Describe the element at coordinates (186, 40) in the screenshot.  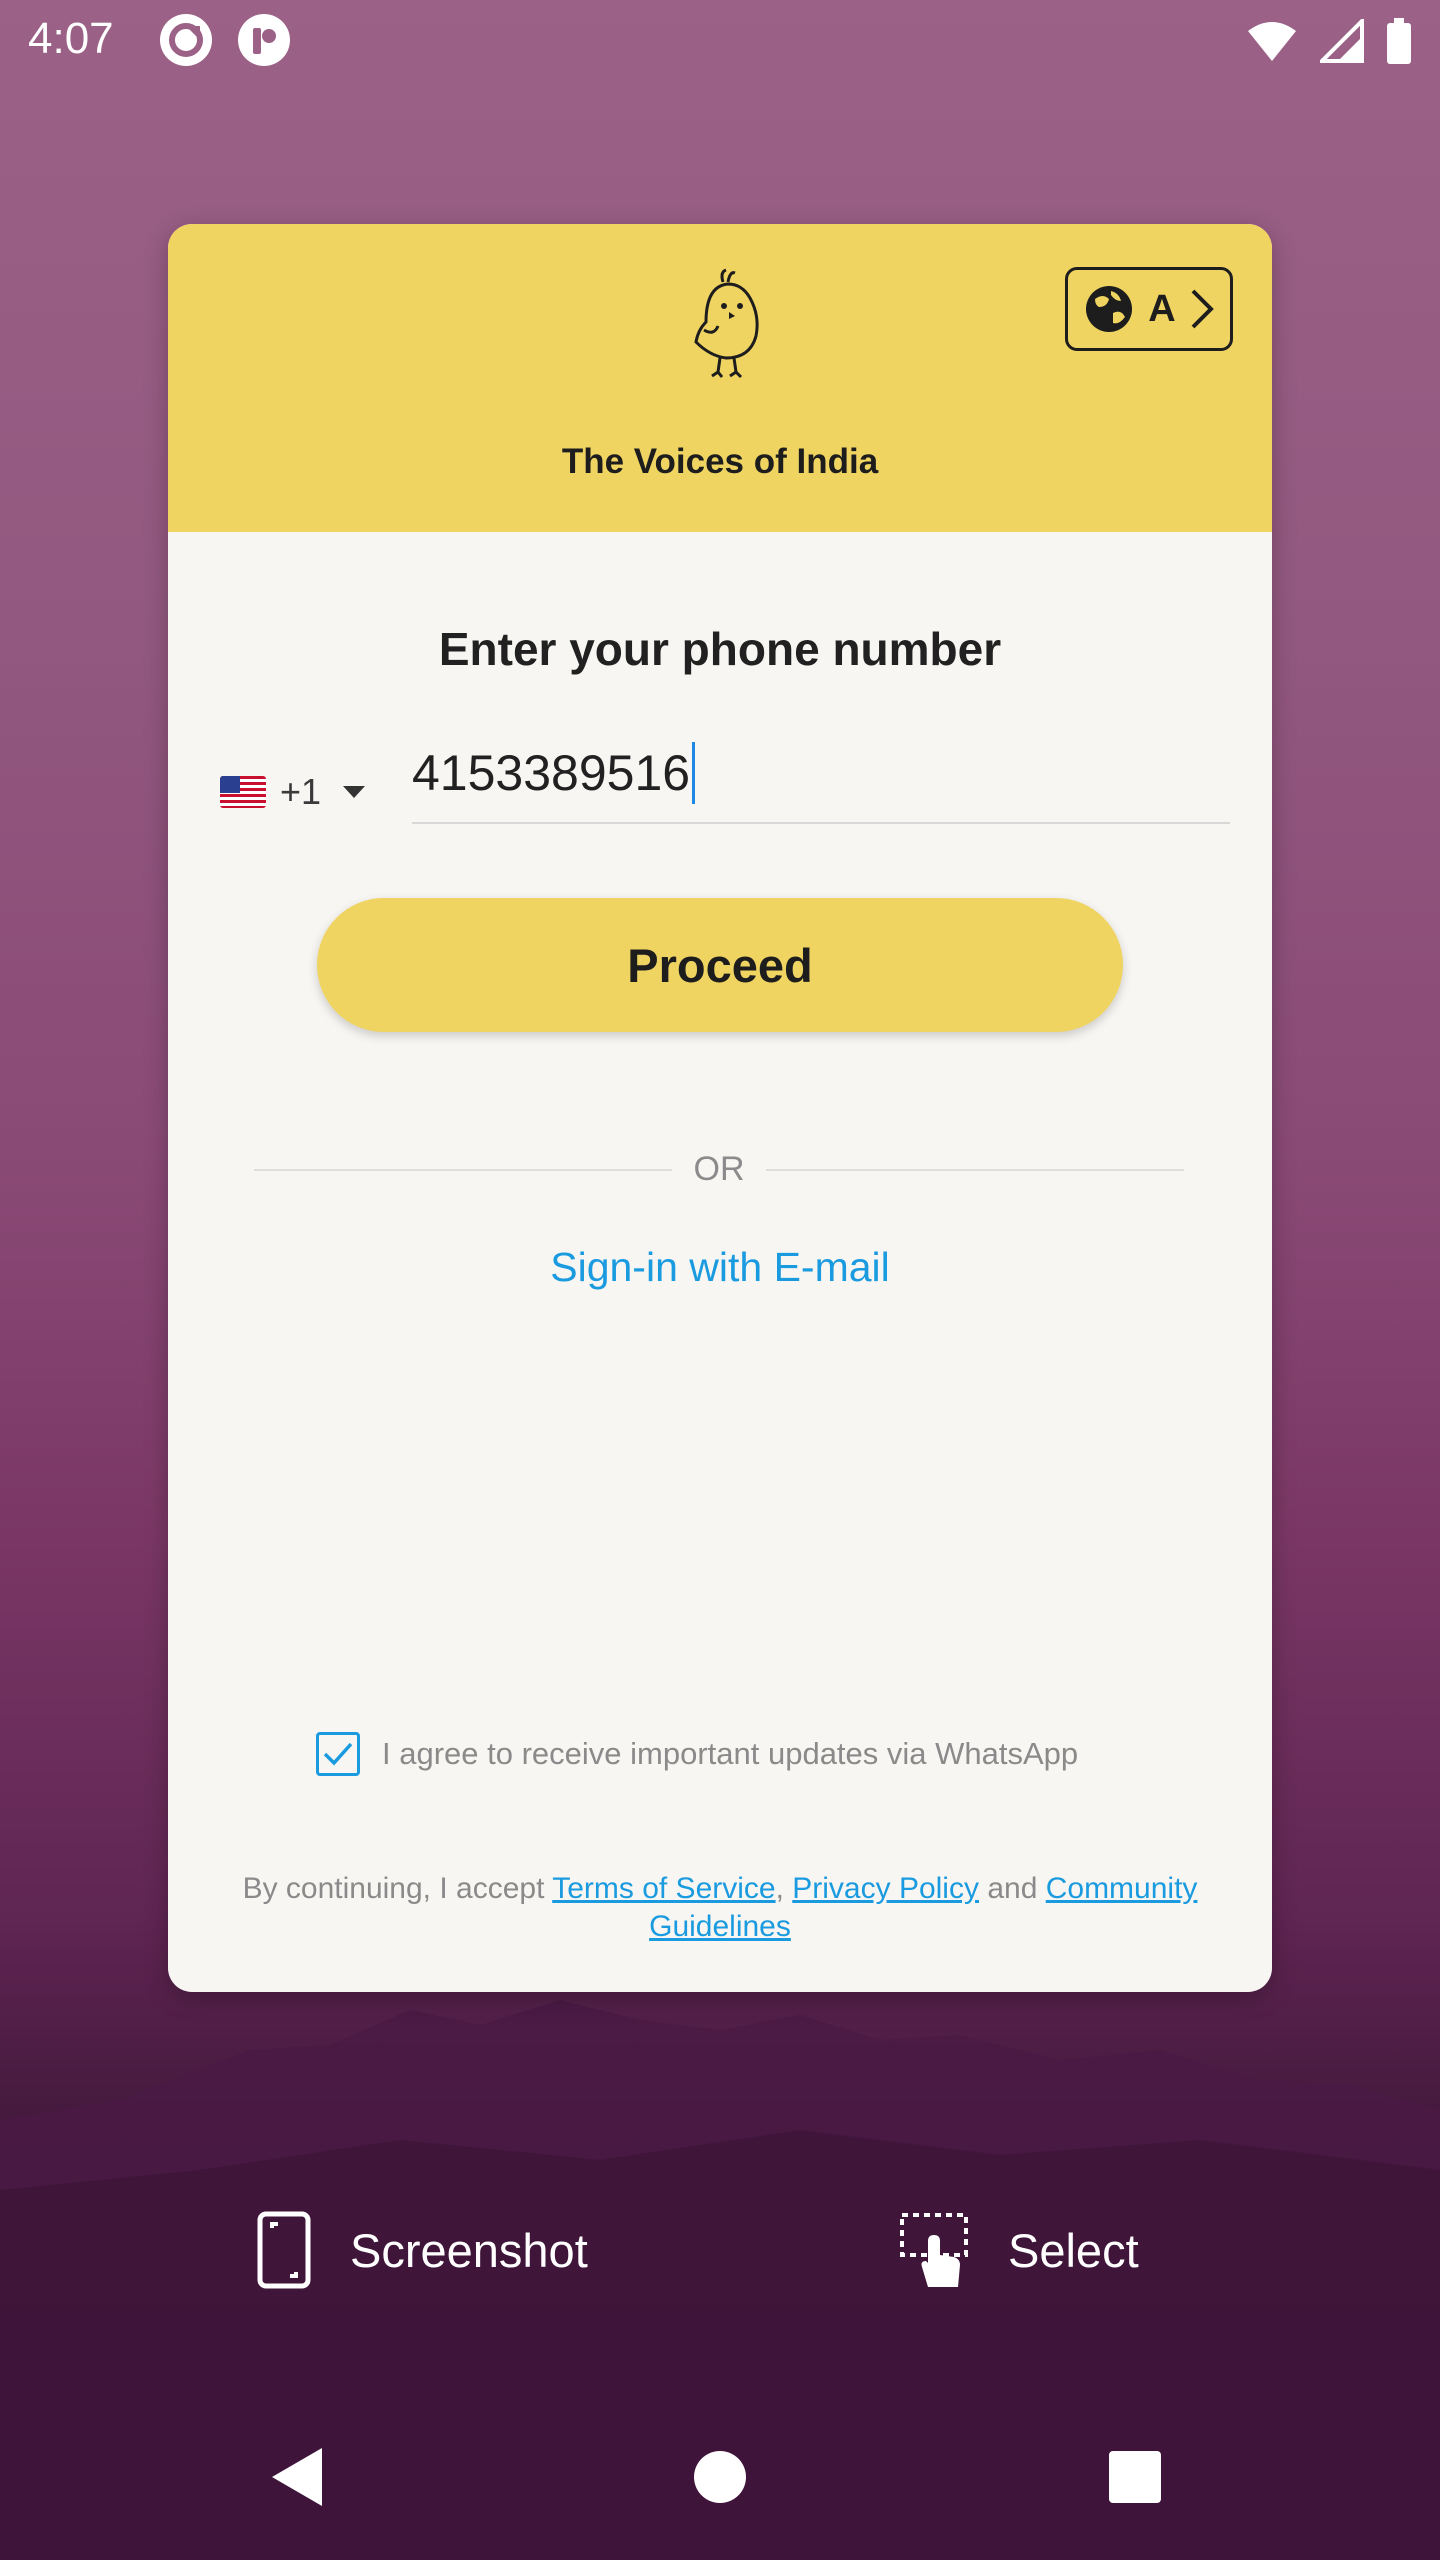
I see `app-notification-icon` at that location.